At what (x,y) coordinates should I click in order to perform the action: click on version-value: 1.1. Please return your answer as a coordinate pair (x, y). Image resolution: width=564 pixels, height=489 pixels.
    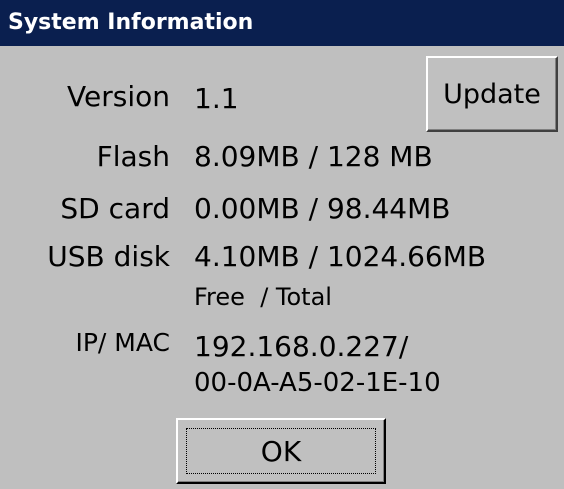
    Looking at the image, I should click on (216, 98).